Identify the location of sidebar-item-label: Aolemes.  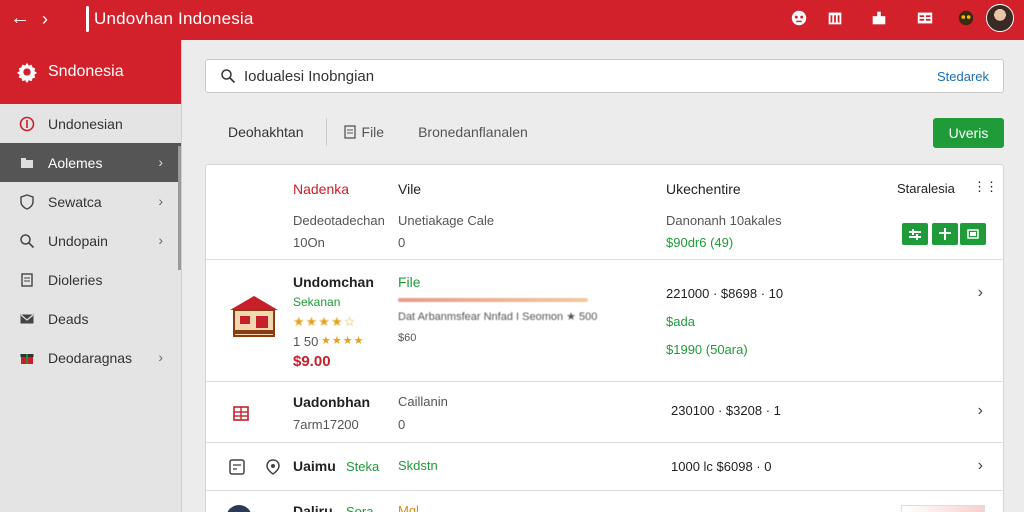
(75, 162).